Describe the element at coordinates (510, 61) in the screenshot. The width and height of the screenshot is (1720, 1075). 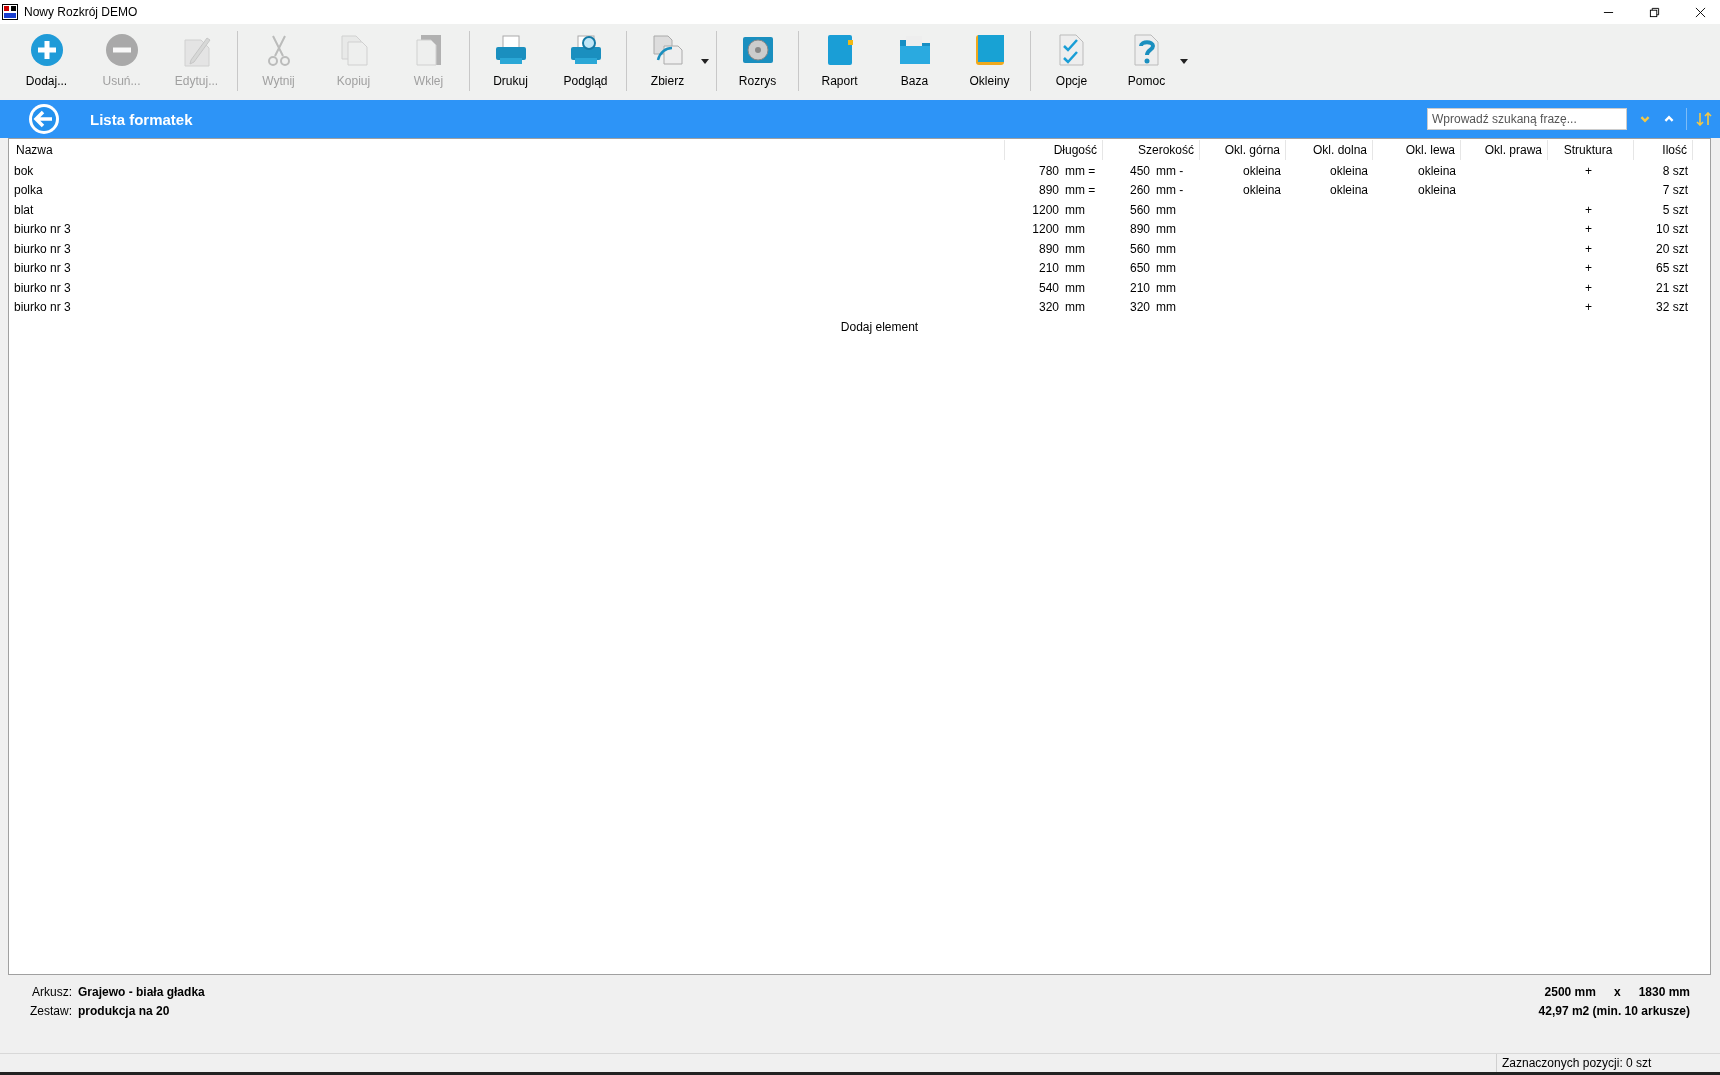
I see `toolbar-button: Drukuj` at that location.